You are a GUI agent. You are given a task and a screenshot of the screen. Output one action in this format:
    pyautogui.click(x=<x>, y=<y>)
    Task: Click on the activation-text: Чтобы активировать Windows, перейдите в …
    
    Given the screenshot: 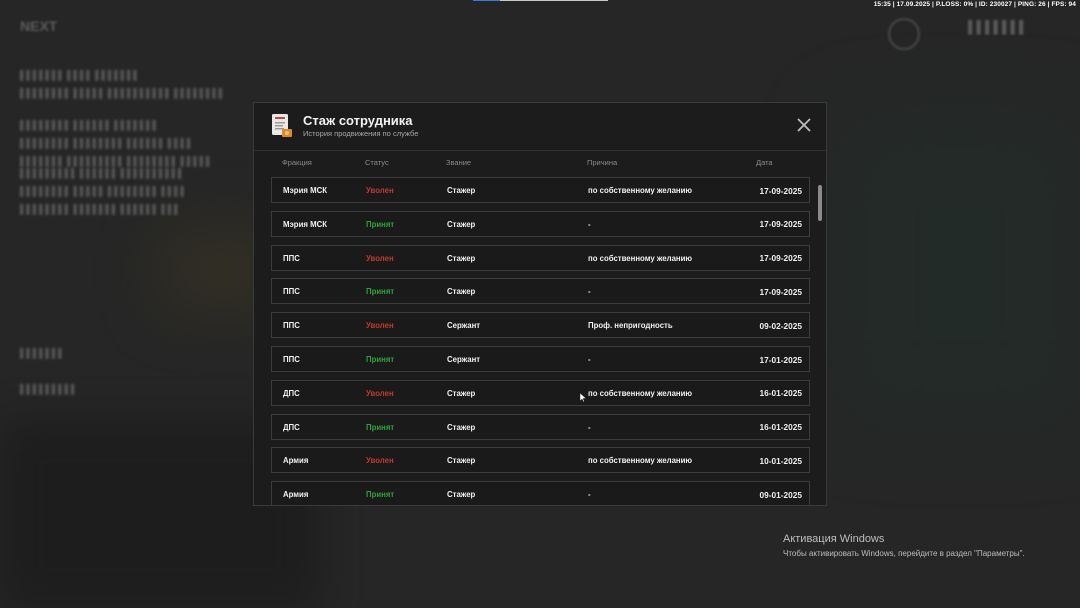 What is the action you would take?
    pyautogui.click(x=904, y=553)
    